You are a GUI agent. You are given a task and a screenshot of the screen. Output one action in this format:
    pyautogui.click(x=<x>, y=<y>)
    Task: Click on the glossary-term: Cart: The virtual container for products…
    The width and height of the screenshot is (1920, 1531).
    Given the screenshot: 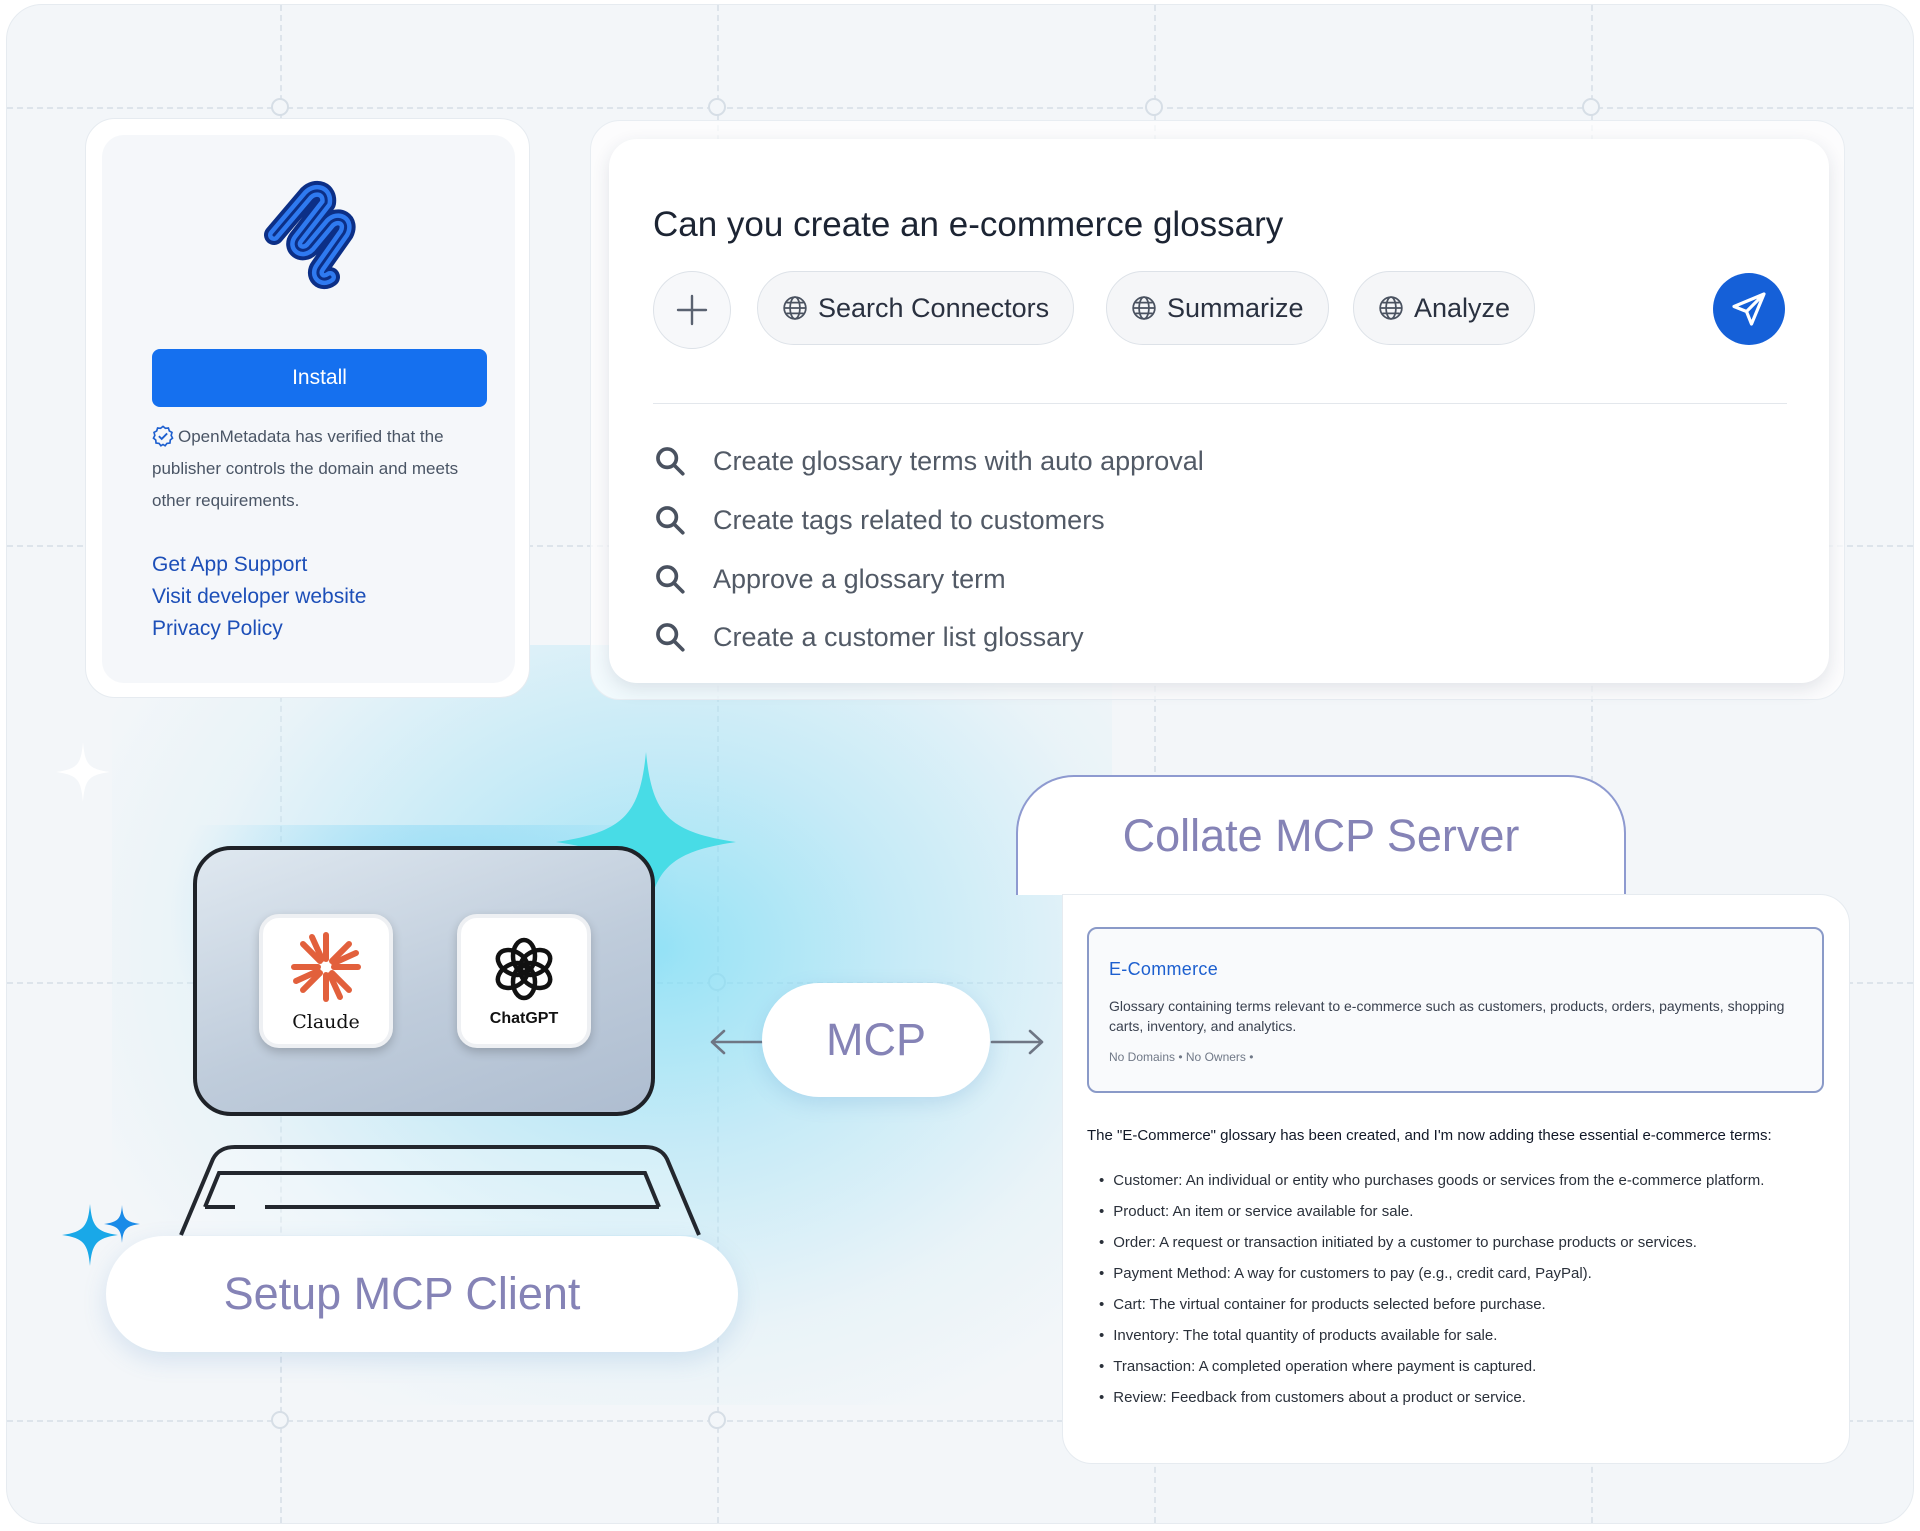 What is the action you would take?
    pyautogui.click(x=1431, y=1304)
    